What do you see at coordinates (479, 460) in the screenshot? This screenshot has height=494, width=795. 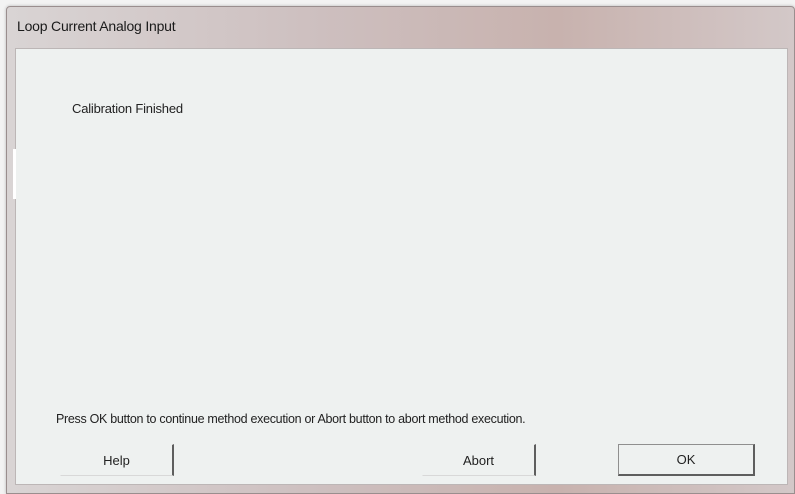 I see `abort-button: Abort` at bounding box center [479, 460].